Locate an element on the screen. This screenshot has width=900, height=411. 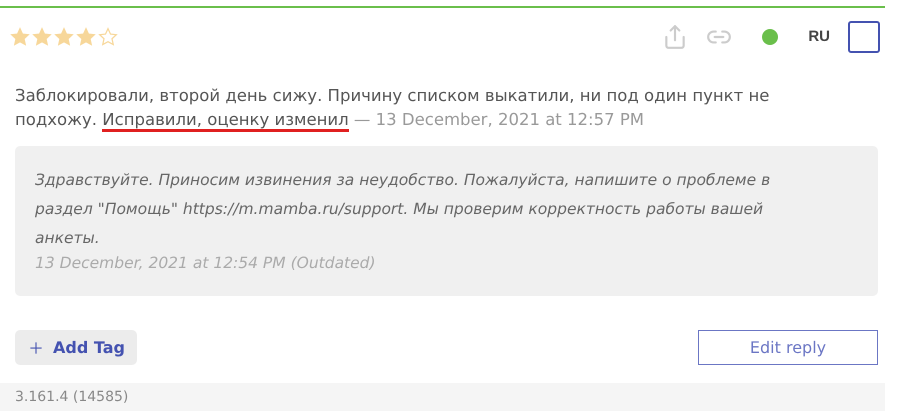
checkbox is located at coordinates (864, 36).